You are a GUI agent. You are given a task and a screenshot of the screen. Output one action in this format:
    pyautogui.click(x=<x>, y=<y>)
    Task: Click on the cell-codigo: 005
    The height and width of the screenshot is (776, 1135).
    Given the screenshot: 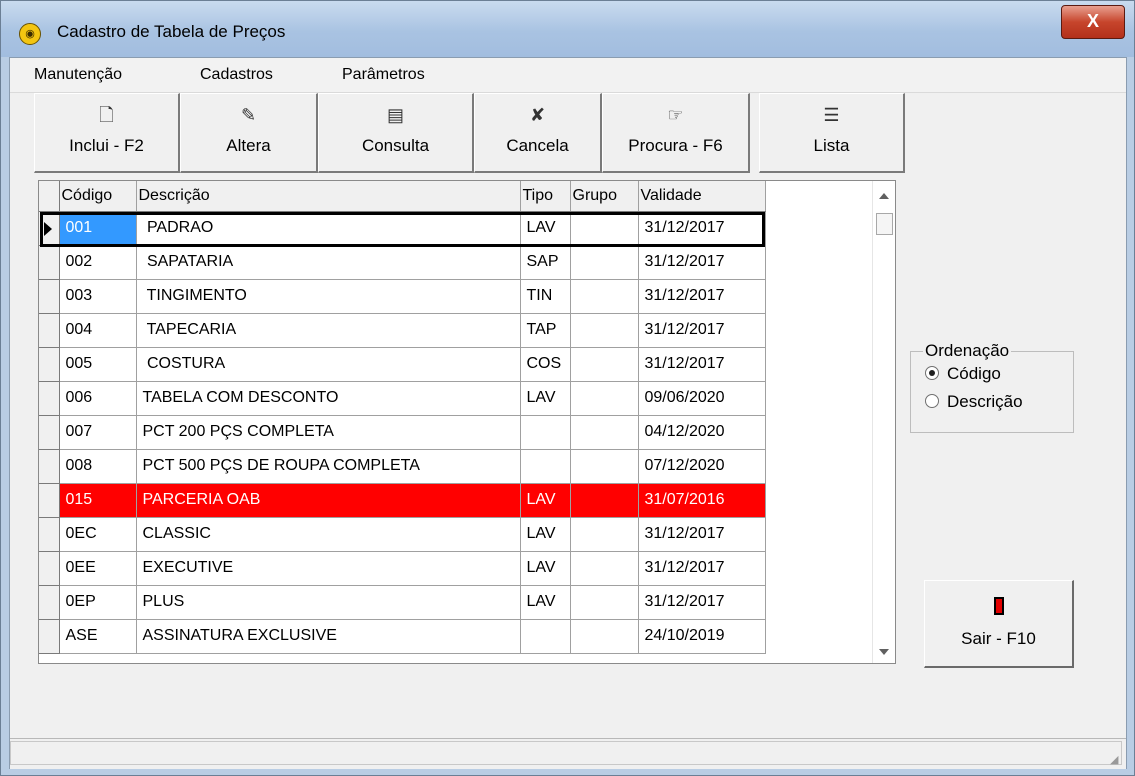 What is the action you would take?
    pyautogui.click(x=98, y=364)
    